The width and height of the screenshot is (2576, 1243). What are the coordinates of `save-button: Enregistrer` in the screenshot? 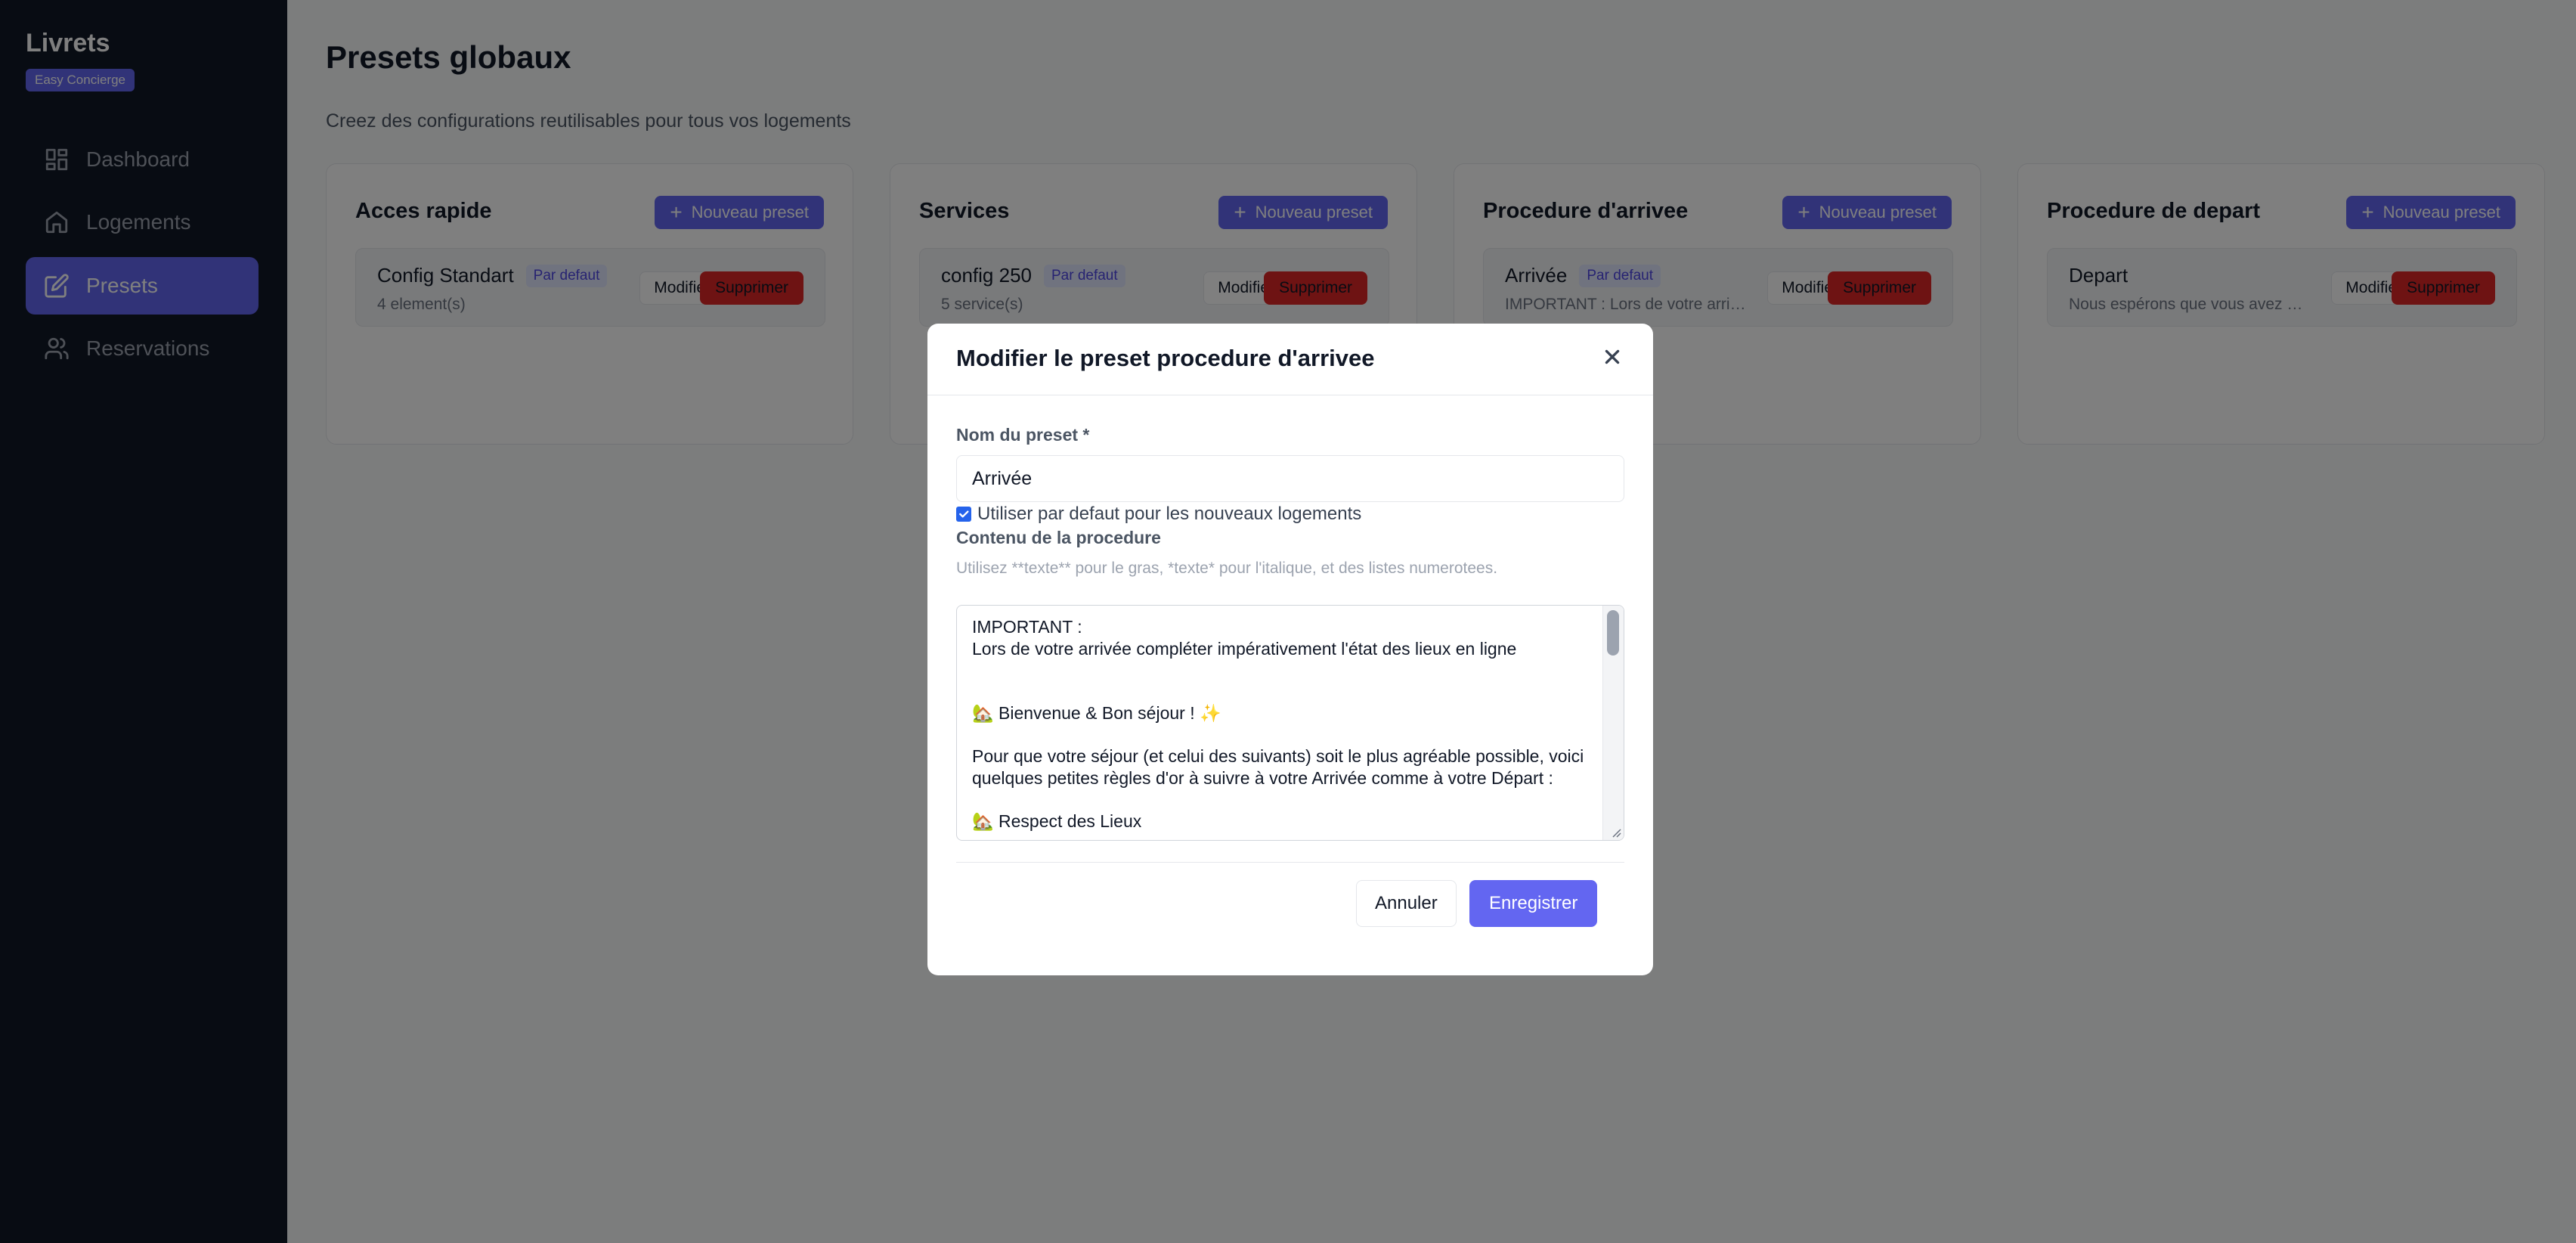 It's located at (1533, 904).